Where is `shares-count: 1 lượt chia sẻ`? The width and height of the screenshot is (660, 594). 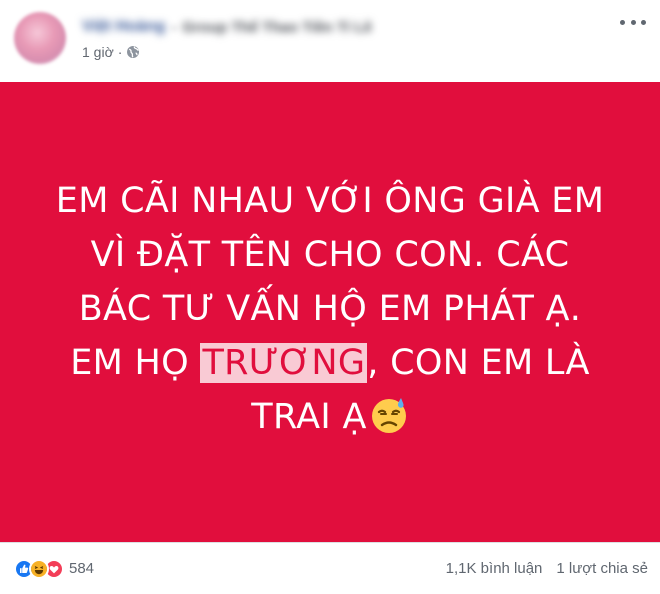
shares-count: 1 lượt chia sẻ is located at coordinates (602, 568).